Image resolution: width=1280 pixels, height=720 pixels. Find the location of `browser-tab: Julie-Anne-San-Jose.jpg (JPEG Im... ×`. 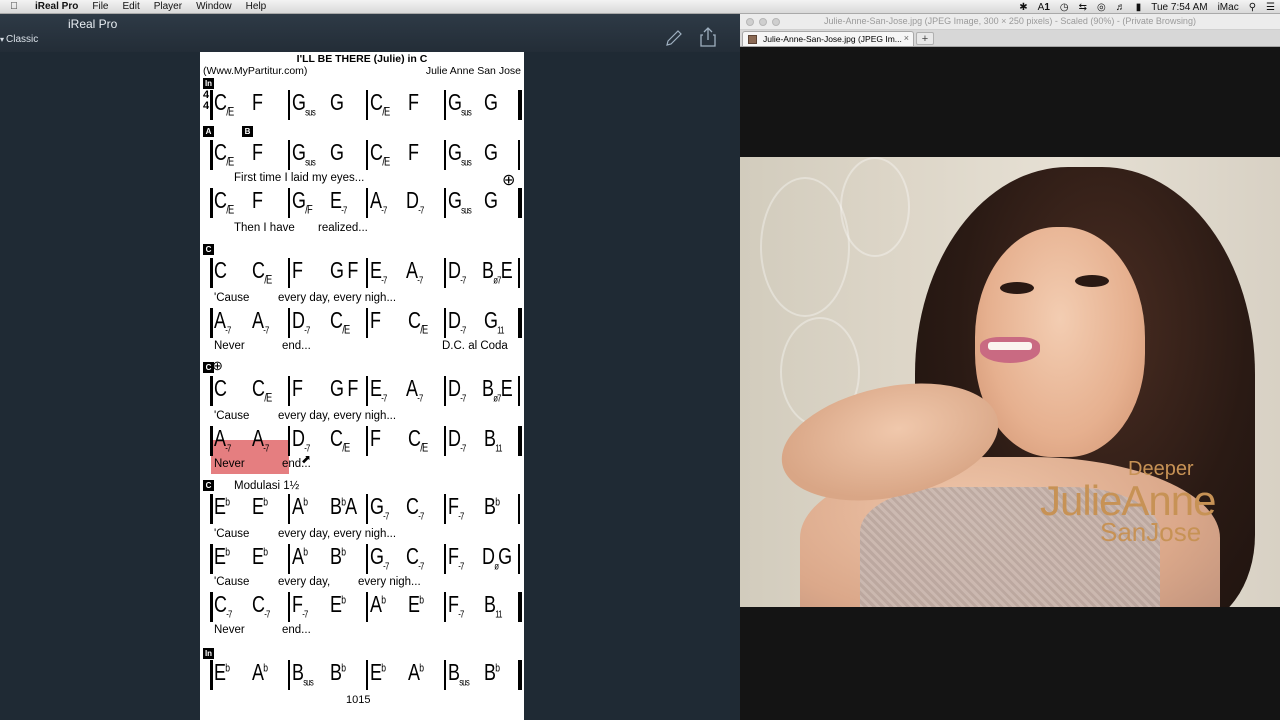

browser-tab: Julie-Anne-San-Jose.jpg (JPEG Im... × is located at coordinates (828, 38).